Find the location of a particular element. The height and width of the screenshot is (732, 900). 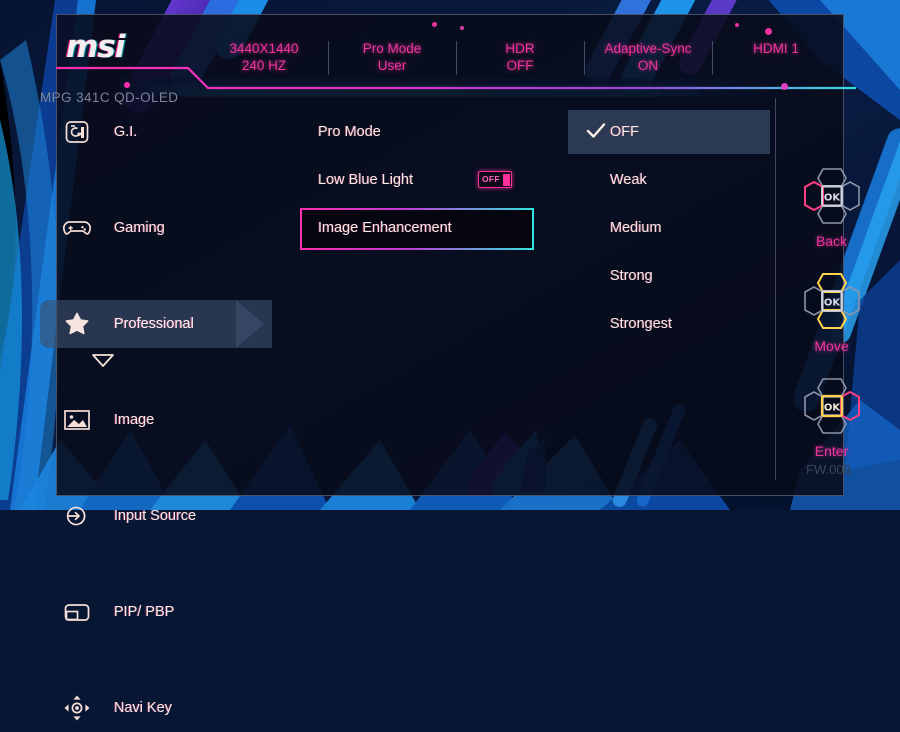

sidebar-item-label: Gaming is located at coordinates (139, 228).